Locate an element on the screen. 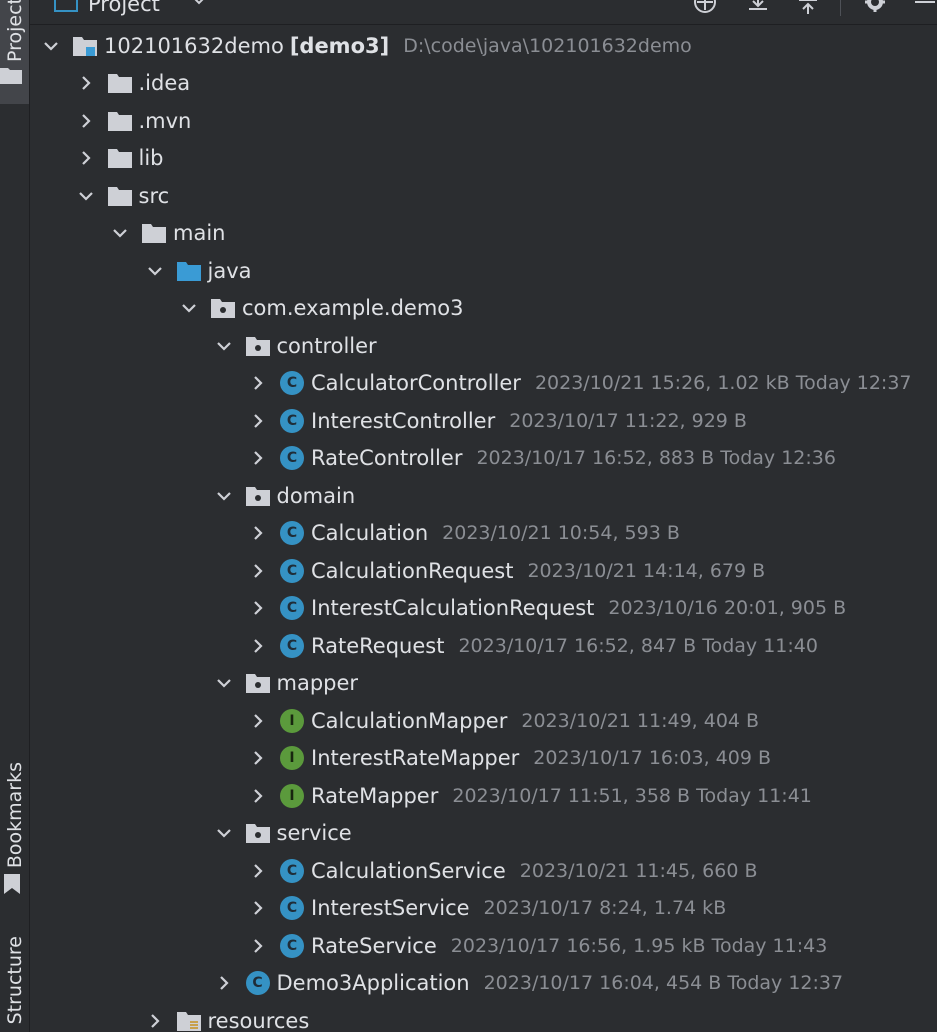  project-tool-label: Project is located at coordinates (14, 31).